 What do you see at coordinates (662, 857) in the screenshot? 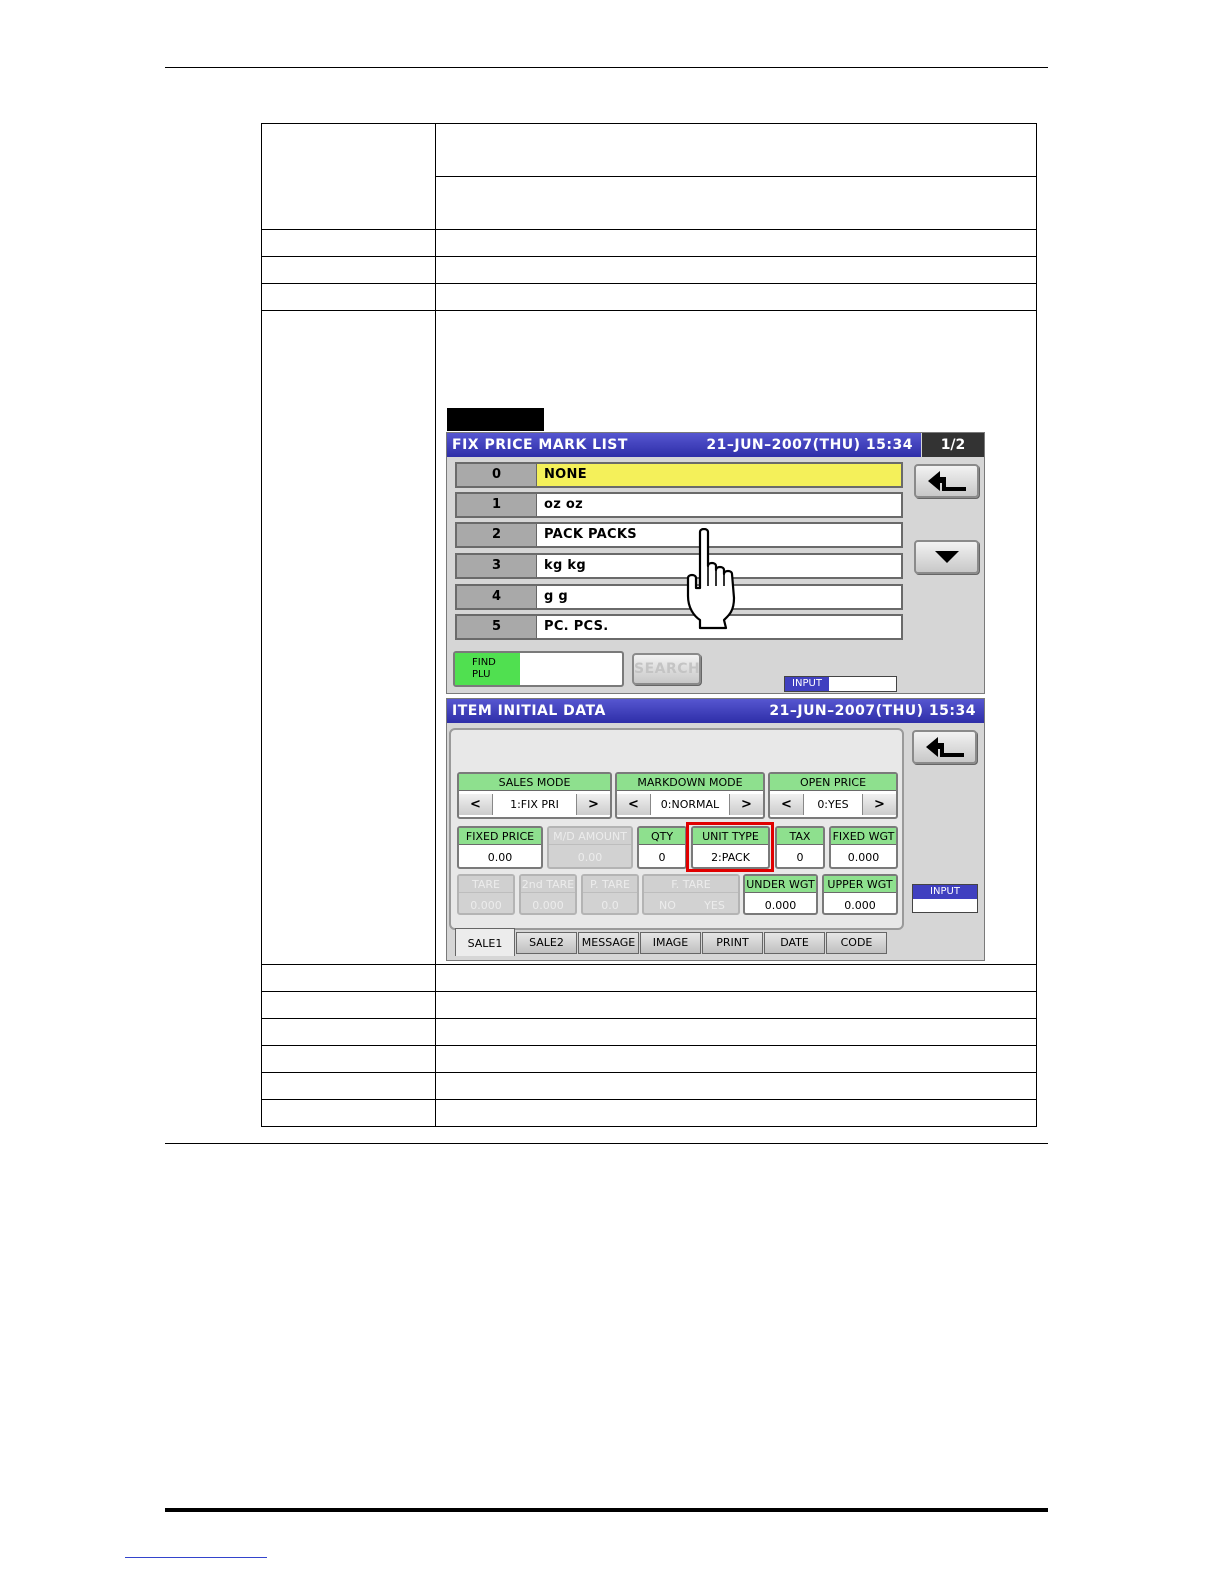
I see `qty-value: 0` at bounding box center [662, 857].